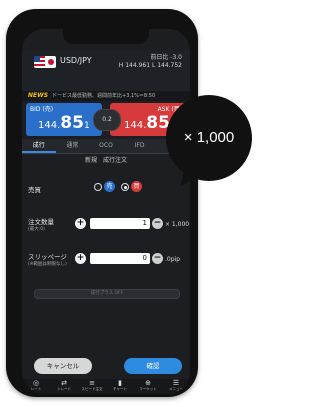 This screenshot has height=407, width=320. I want to click on side-label: 売買, so click(34, 190).